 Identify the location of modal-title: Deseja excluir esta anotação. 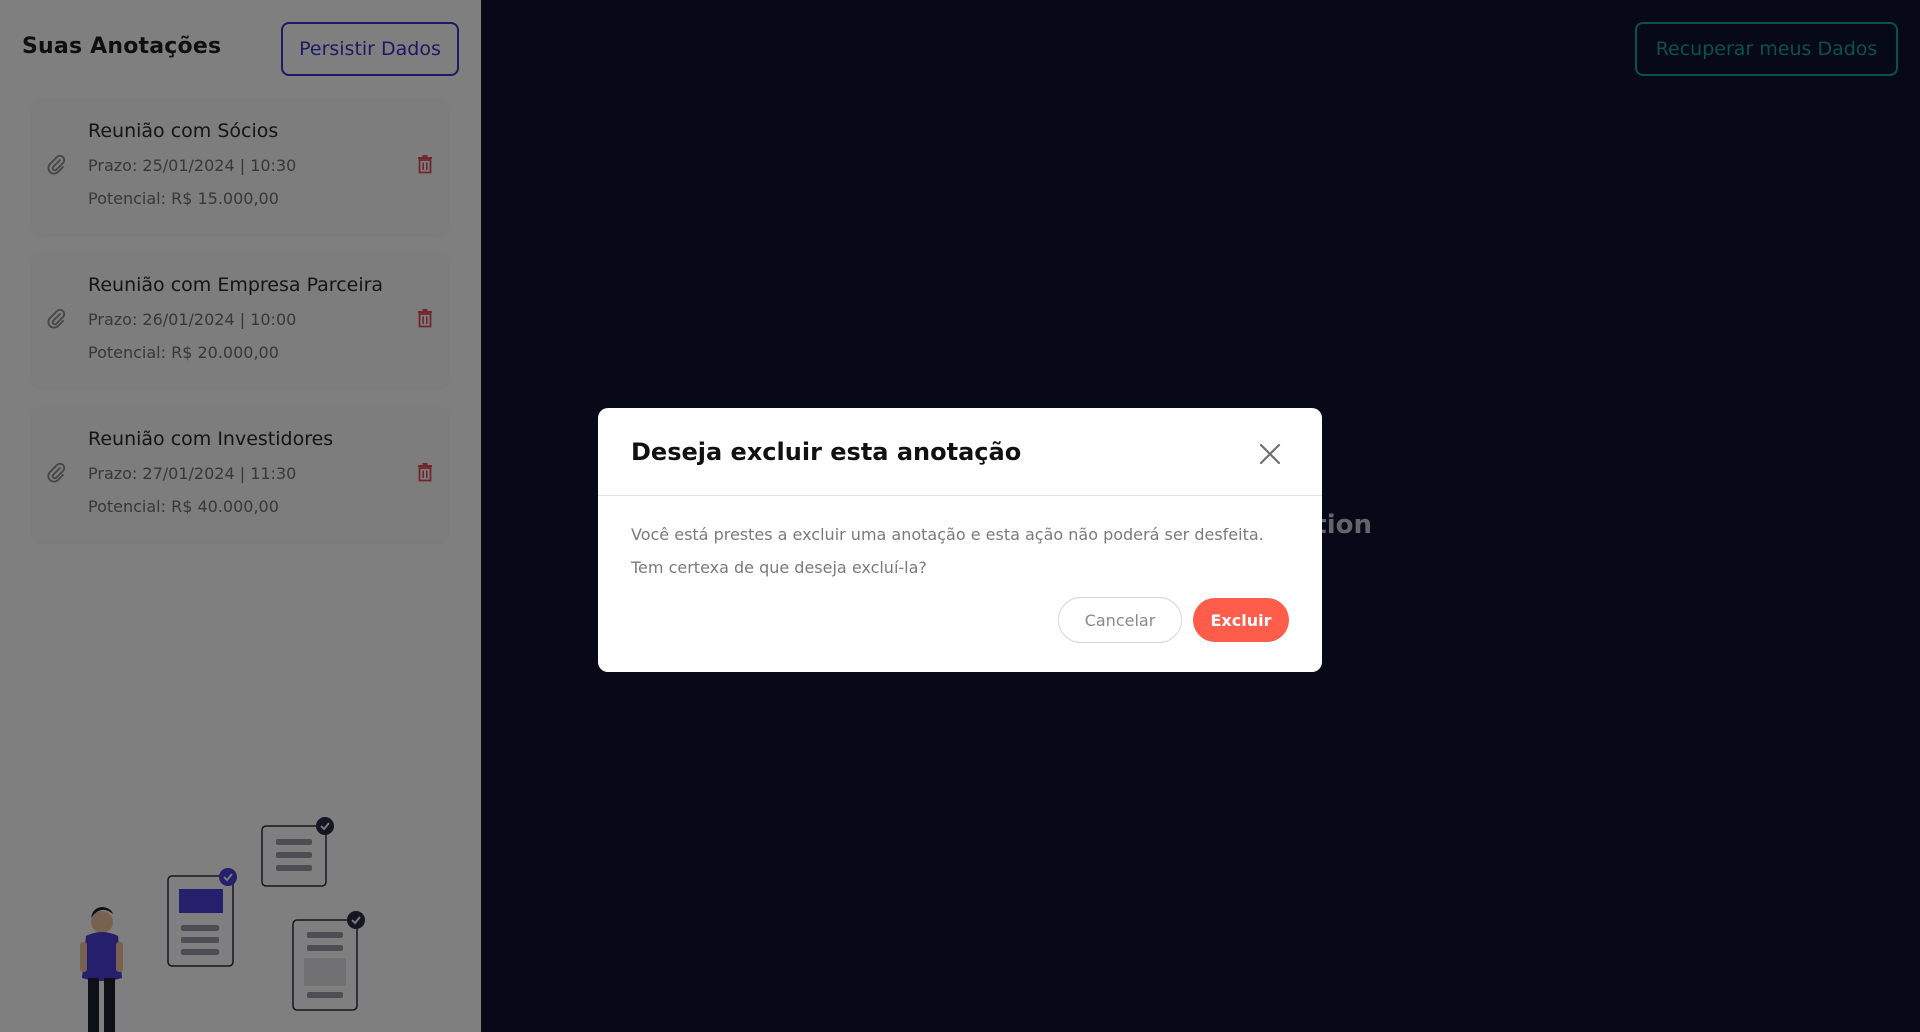
(826, 452).